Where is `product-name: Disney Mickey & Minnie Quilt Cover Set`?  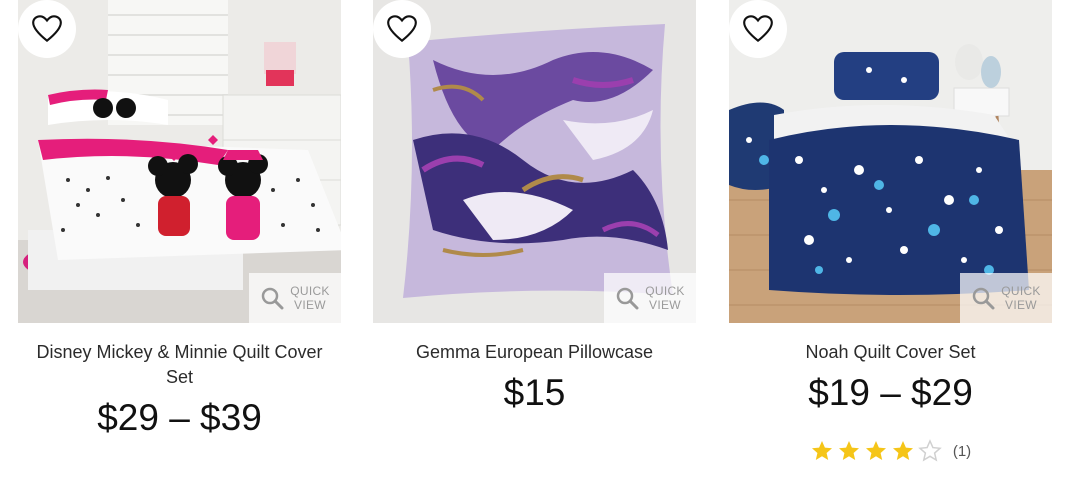 product-name: Disney Mickey & Minnie Quilt Cover Set is located at coordinates (179, 365).